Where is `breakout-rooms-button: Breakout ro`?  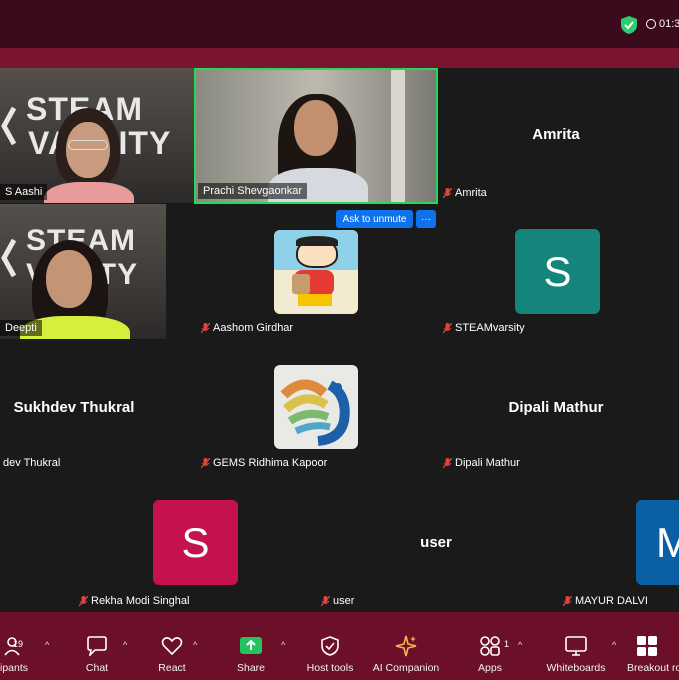
breakout-rooms-button: Breakout ro is located at coordinates (652, 654).